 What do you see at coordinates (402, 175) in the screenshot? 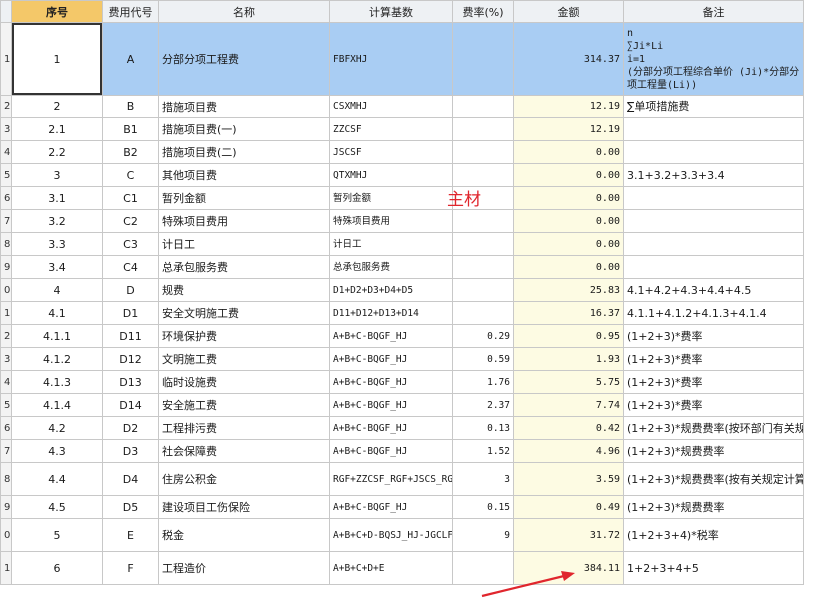
I see `table-row: 5 3 C 其他项目费 QTXMHJ 0.00 3.1+3.2+3.3+3.4` at bounding box center [402, 175].